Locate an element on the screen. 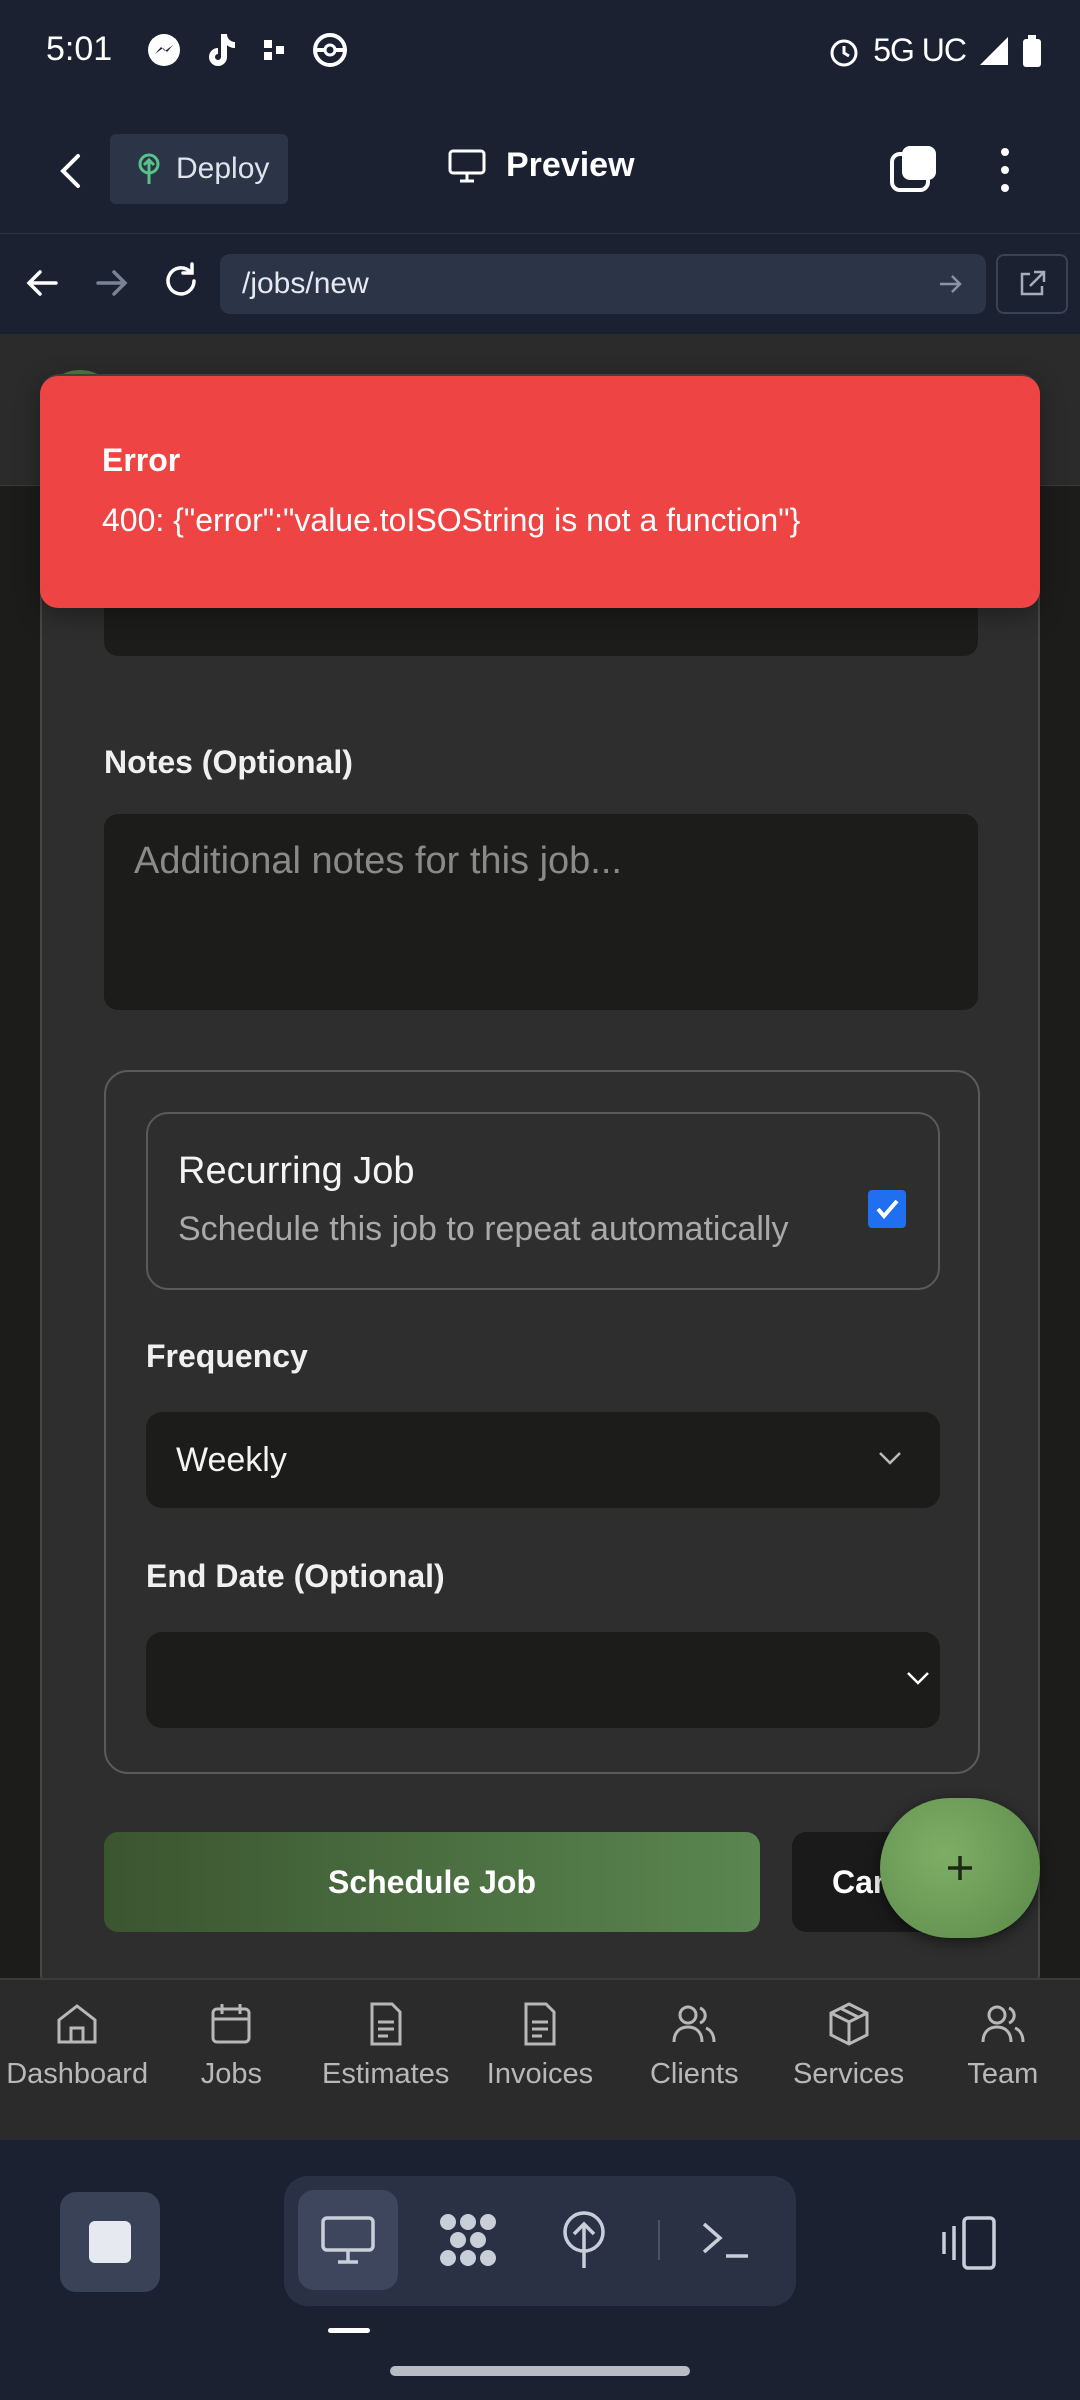  browser-back-icon is located at coordinates (43, 283).